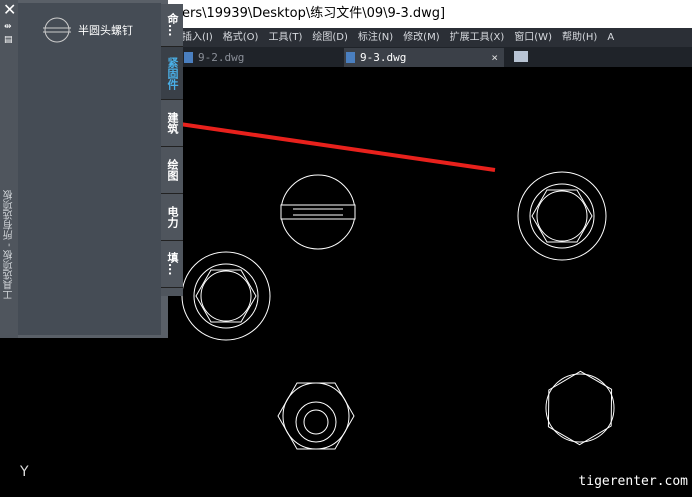 The height and width of the screenshot is (497, 692). Describe the element at coordinates (316, 416) in the screenshot. I see `hex-bolt-drawing` at that location.